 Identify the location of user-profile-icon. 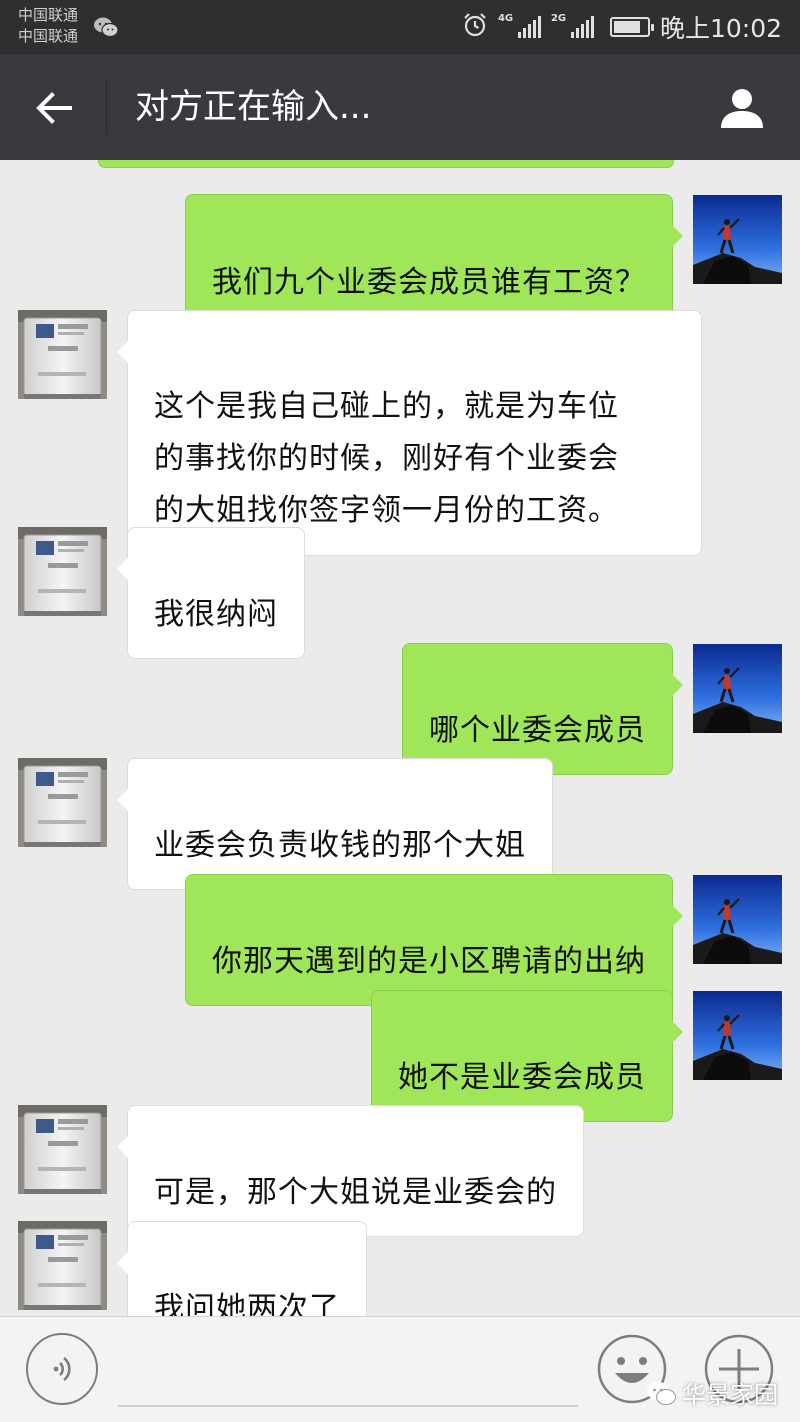
(742, 108).